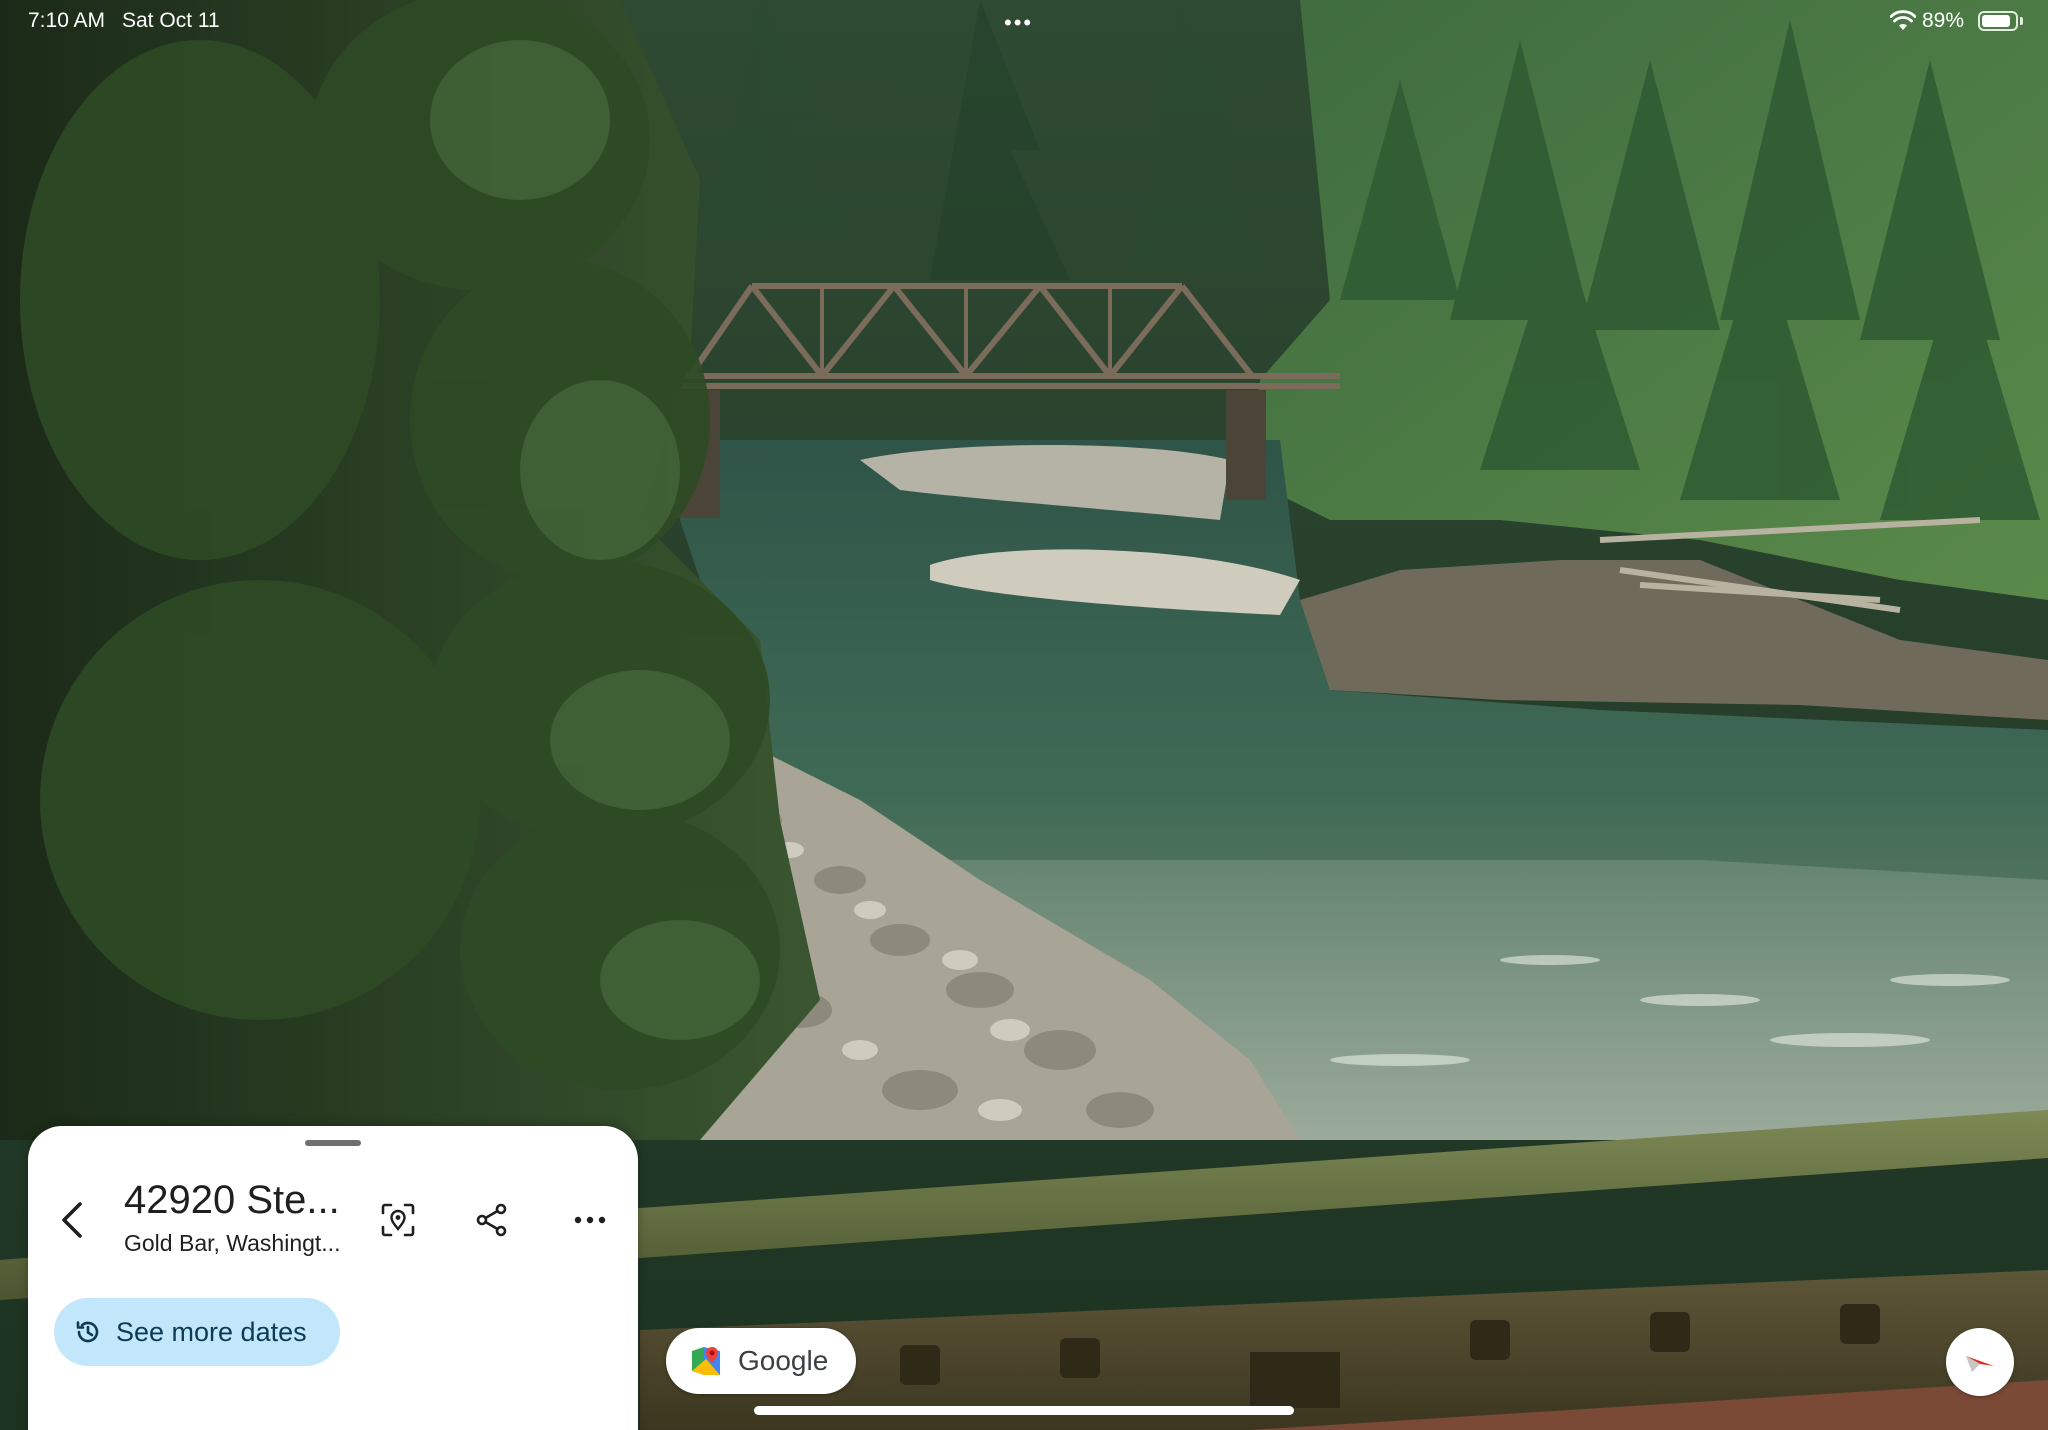  I want to click on more-horizontal-icon, so click(590, 1220).